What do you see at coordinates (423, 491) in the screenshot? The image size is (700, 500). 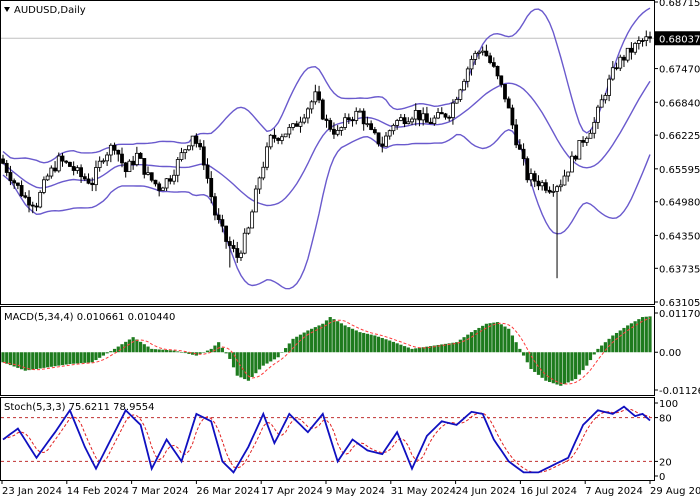 I see `time-tick-label: 31 May 2024` at bounding box center [423, 491].